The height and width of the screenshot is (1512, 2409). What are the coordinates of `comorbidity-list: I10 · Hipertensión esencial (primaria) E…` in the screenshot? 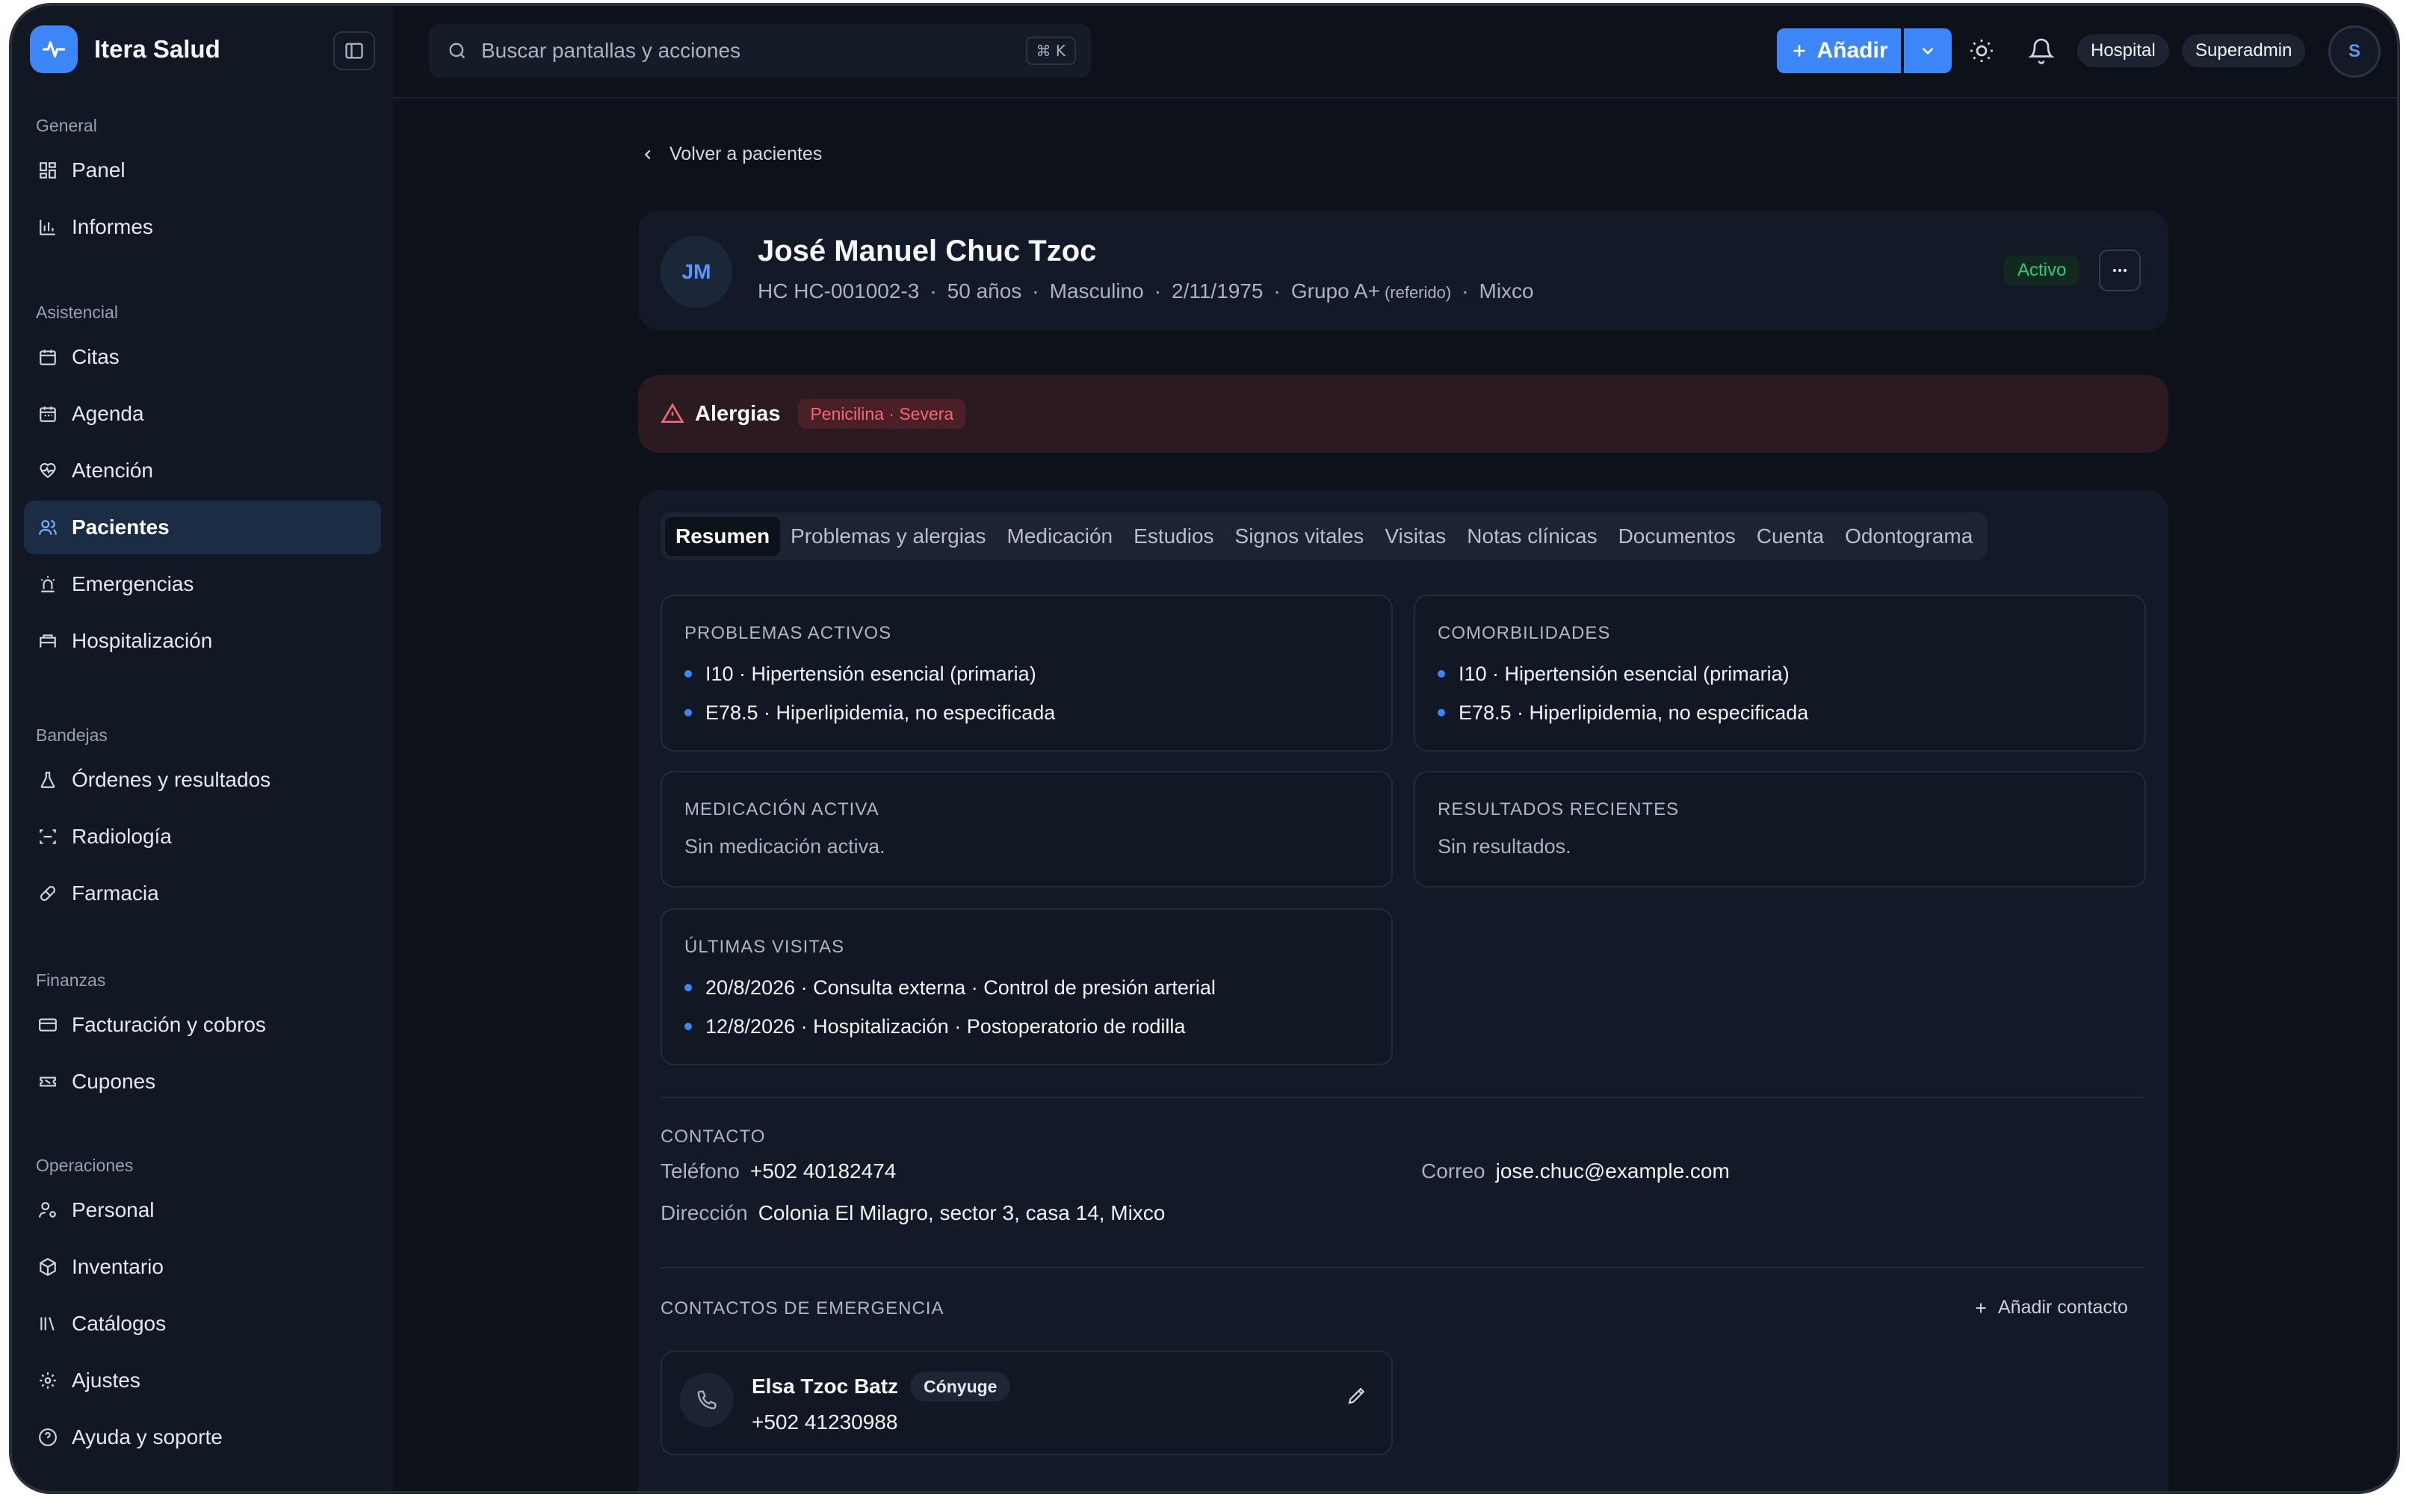 It's located at (1623, 693).